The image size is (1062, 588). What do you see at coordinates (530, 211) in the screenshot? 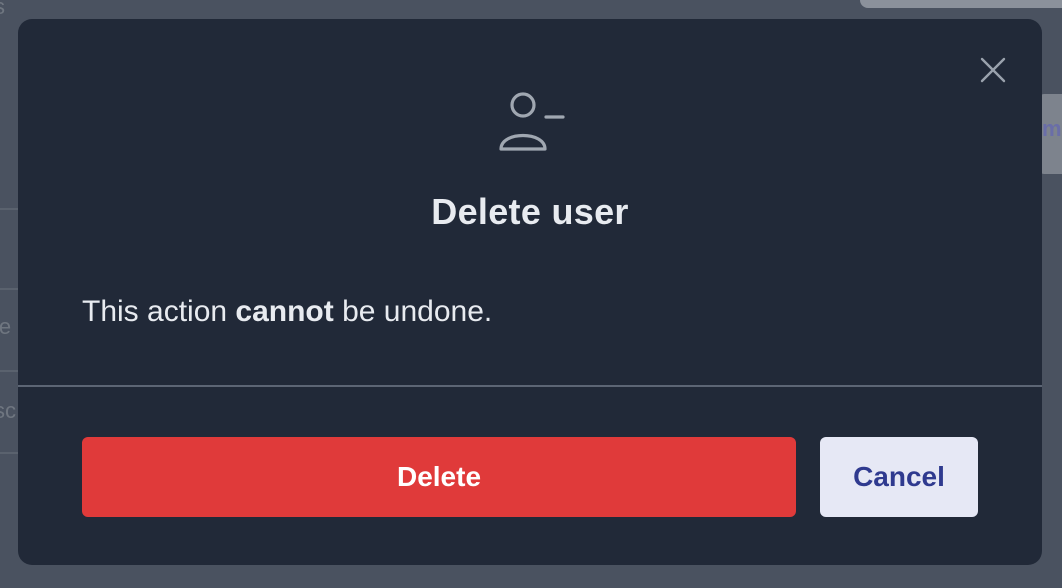
I see `dialog-title: Delete user` at bounding box center [530, 211].